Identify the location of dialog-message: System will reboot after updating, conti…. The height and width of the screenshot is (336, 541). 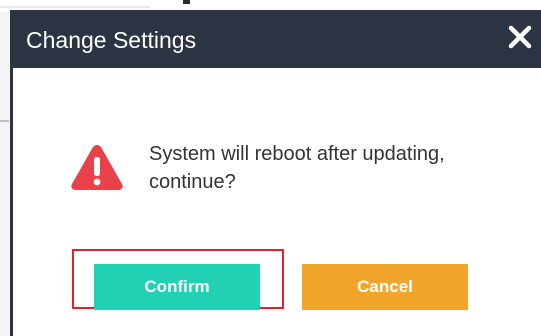
(297, 168).